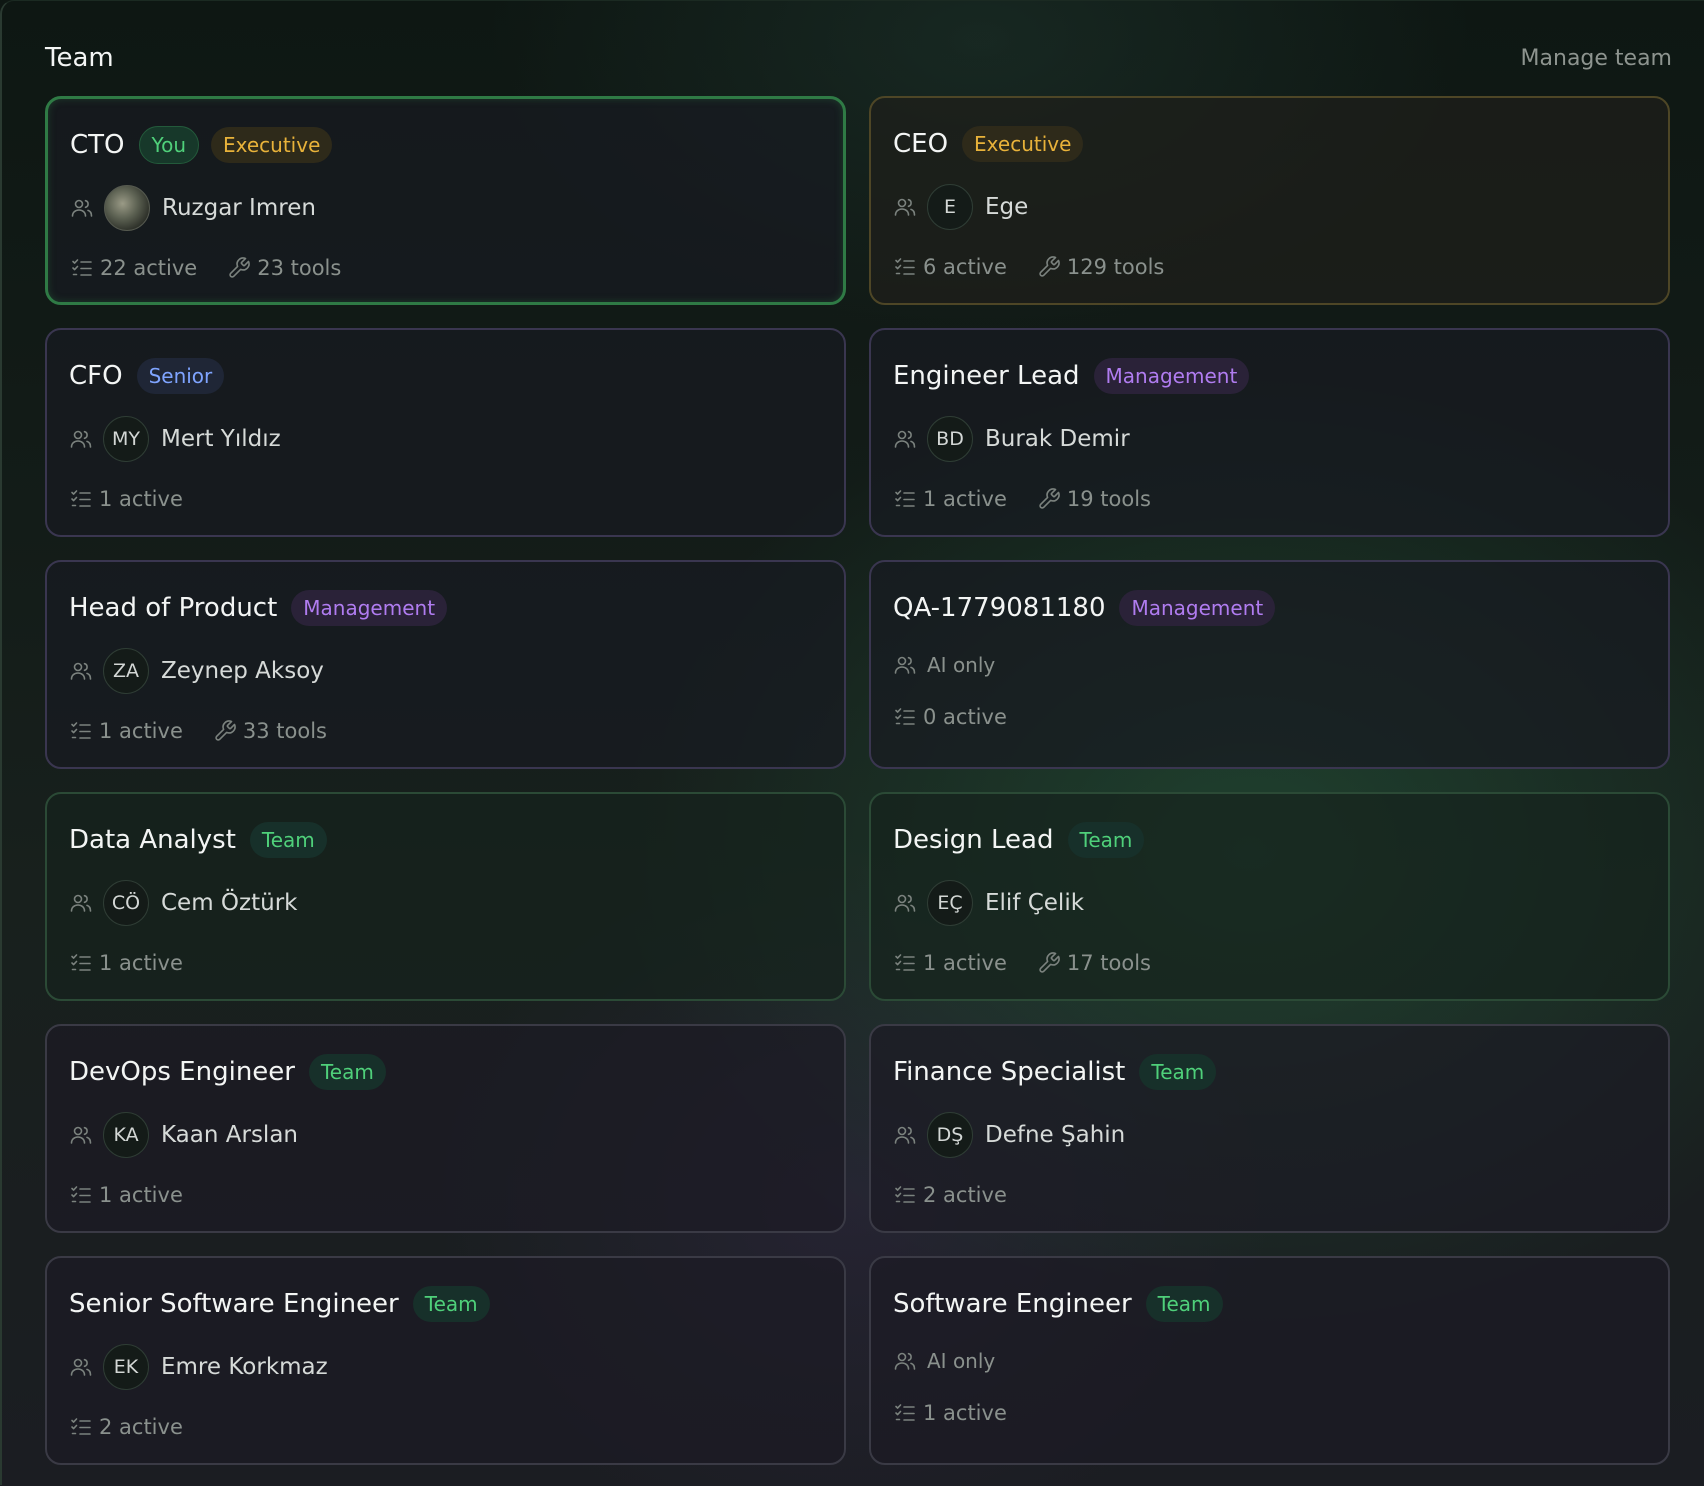 This screenshot has width=1704, height=1486. Describe the element at coordinates (1057, 439) in the screenshot. I see `assignee-name: Burak Demir` at that location.